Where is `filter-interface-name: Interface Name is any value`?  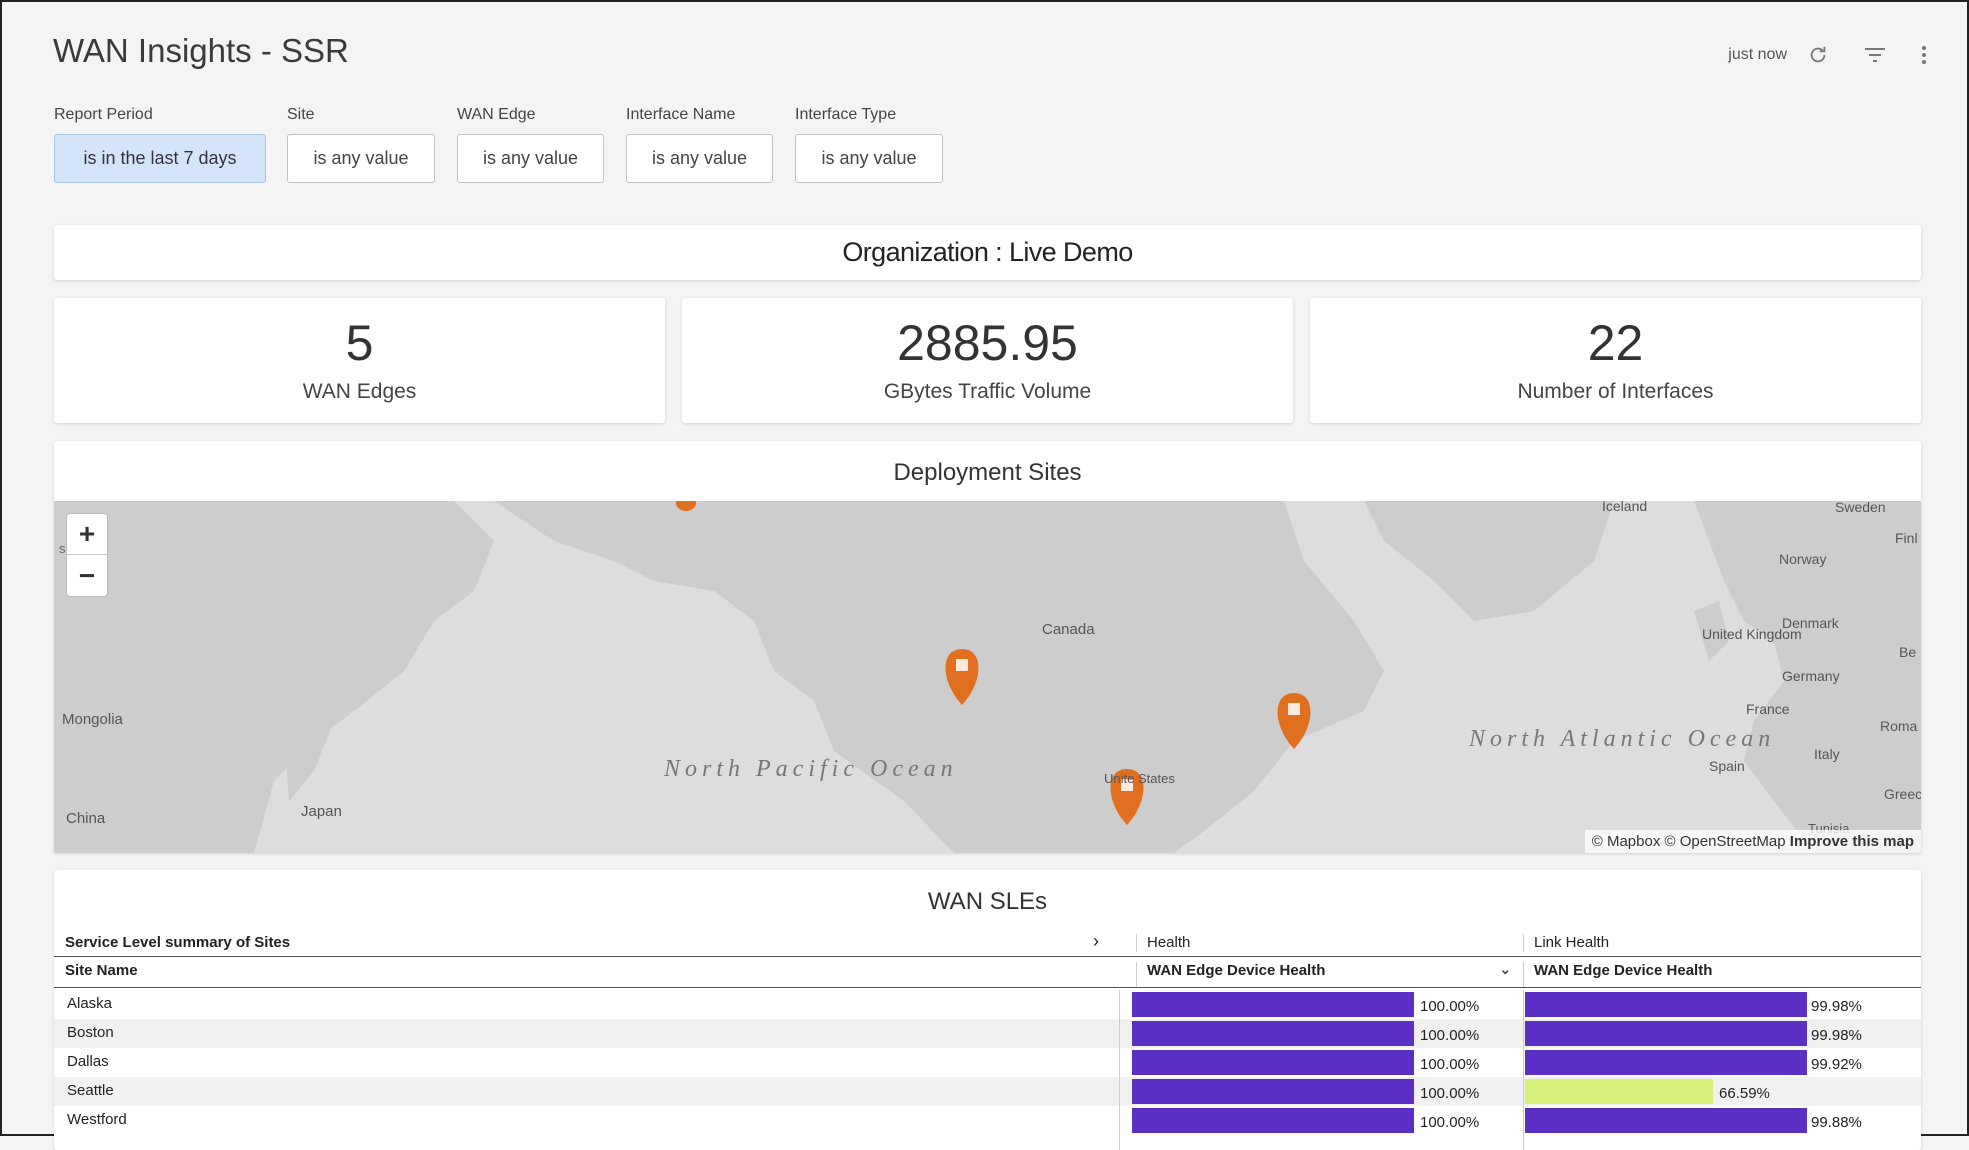 filter-interface-name: Interface Name is any value is located at coordinates (699, 144).